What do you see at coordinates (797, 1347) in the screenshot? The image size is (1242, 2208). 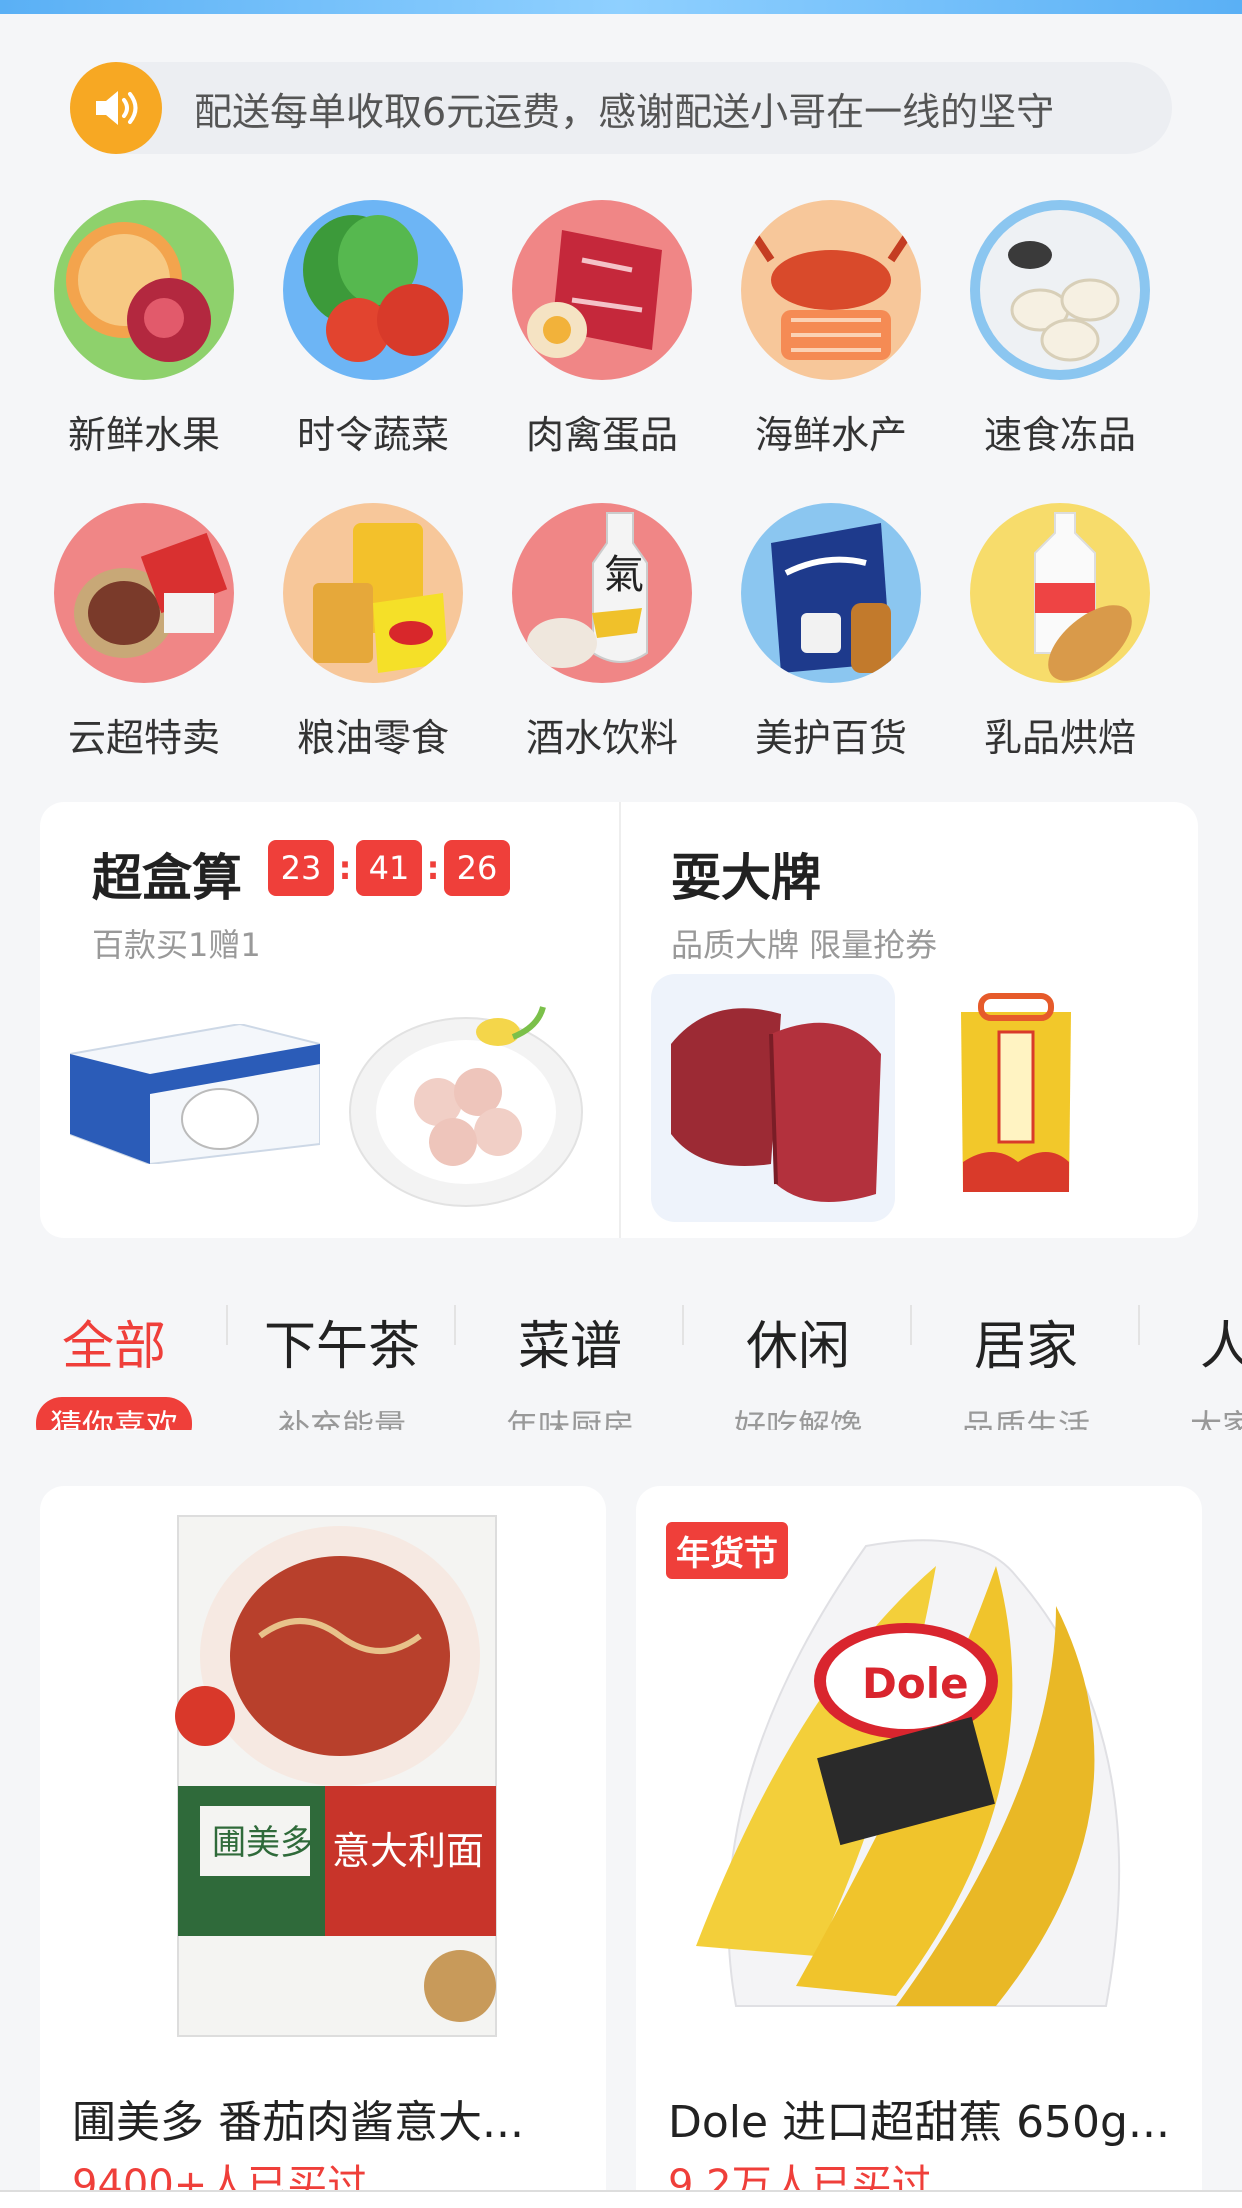 I see `tab-title: 休闲` at bounding box center [797, 1347].